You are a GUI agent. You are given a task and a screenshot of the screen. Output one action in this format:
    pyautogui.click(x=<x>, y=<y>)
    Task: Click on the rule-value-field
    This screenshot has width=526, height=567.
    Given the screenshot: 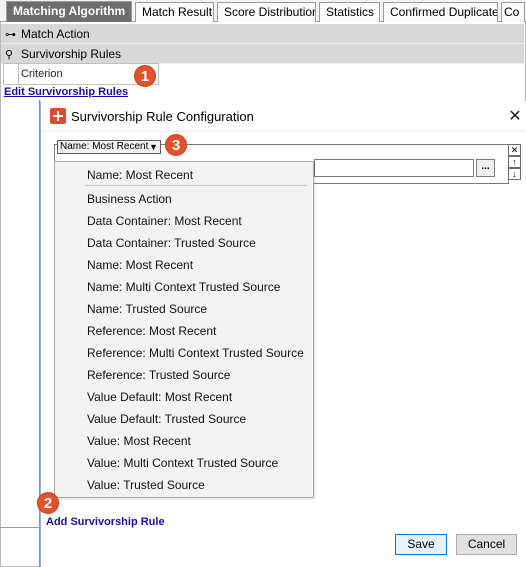 What is the action you would take?
    pyautogui.click(x=394, y=168)
    